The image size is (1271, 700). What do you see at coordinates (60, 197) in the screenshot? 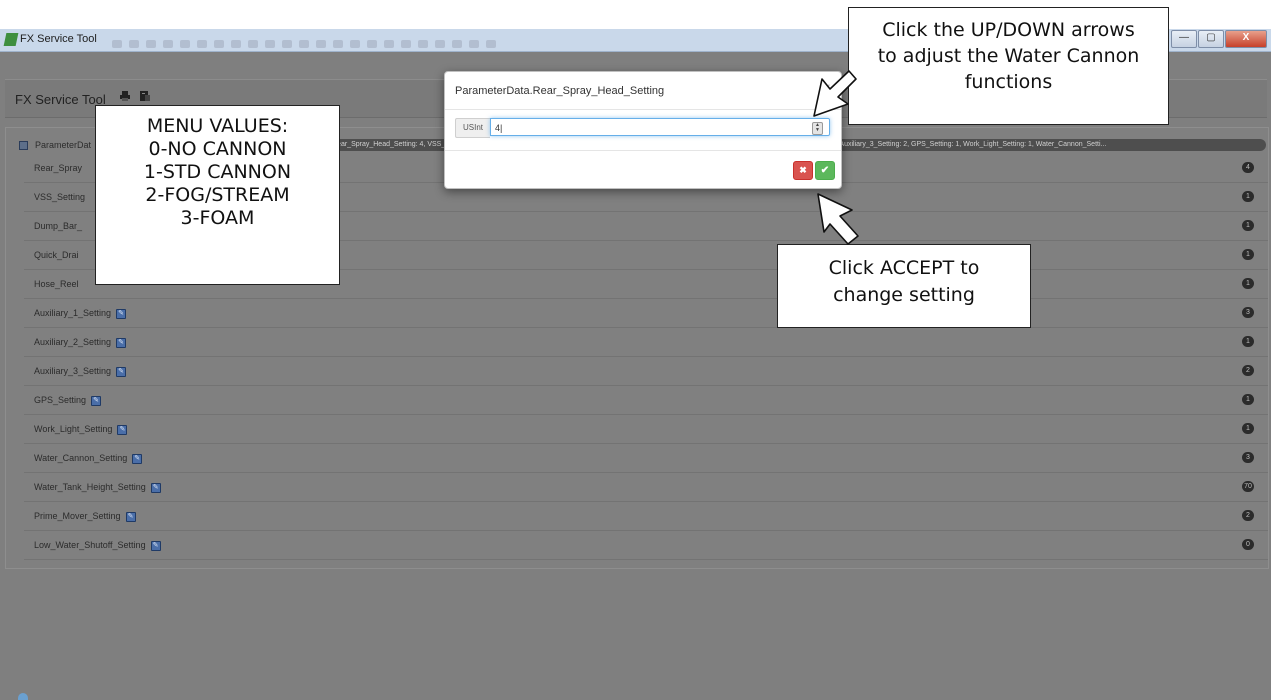
I see `tree-item-label: VSS_Setting` at bounding box center [60, 197].